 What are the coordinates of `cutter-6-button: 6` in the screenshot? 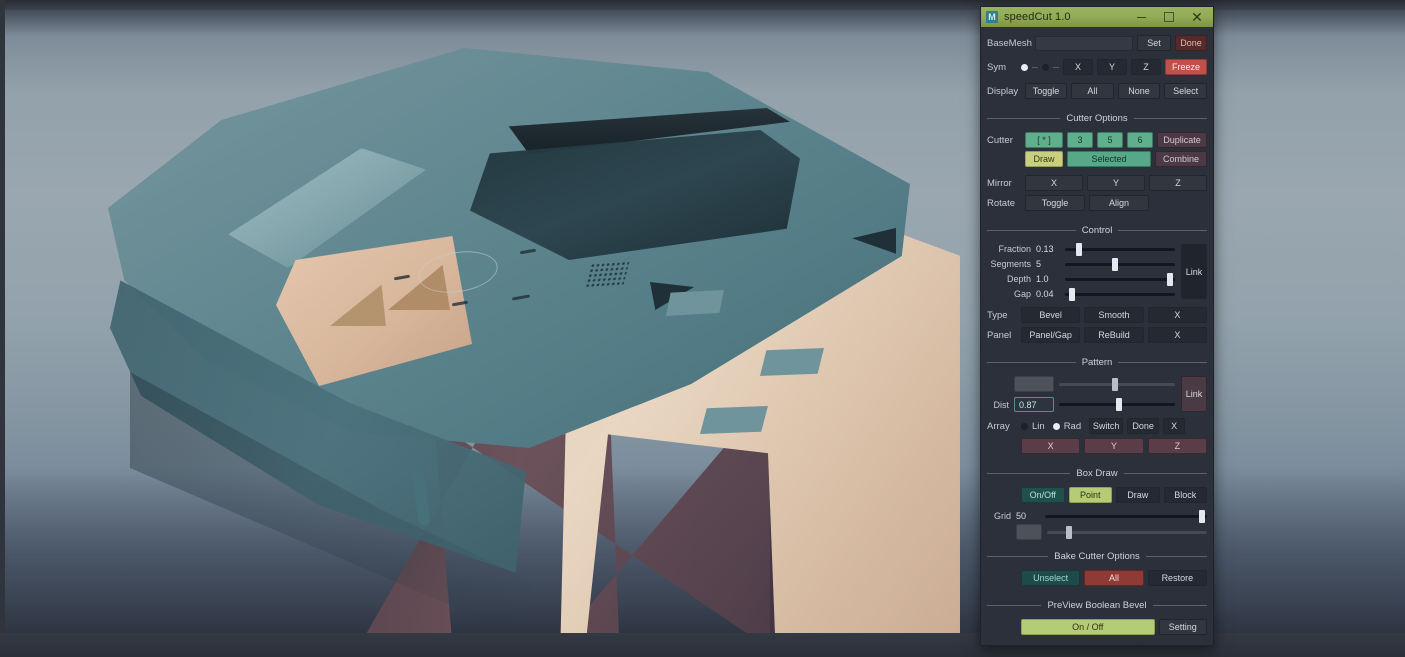 It's located at (1140, 140).